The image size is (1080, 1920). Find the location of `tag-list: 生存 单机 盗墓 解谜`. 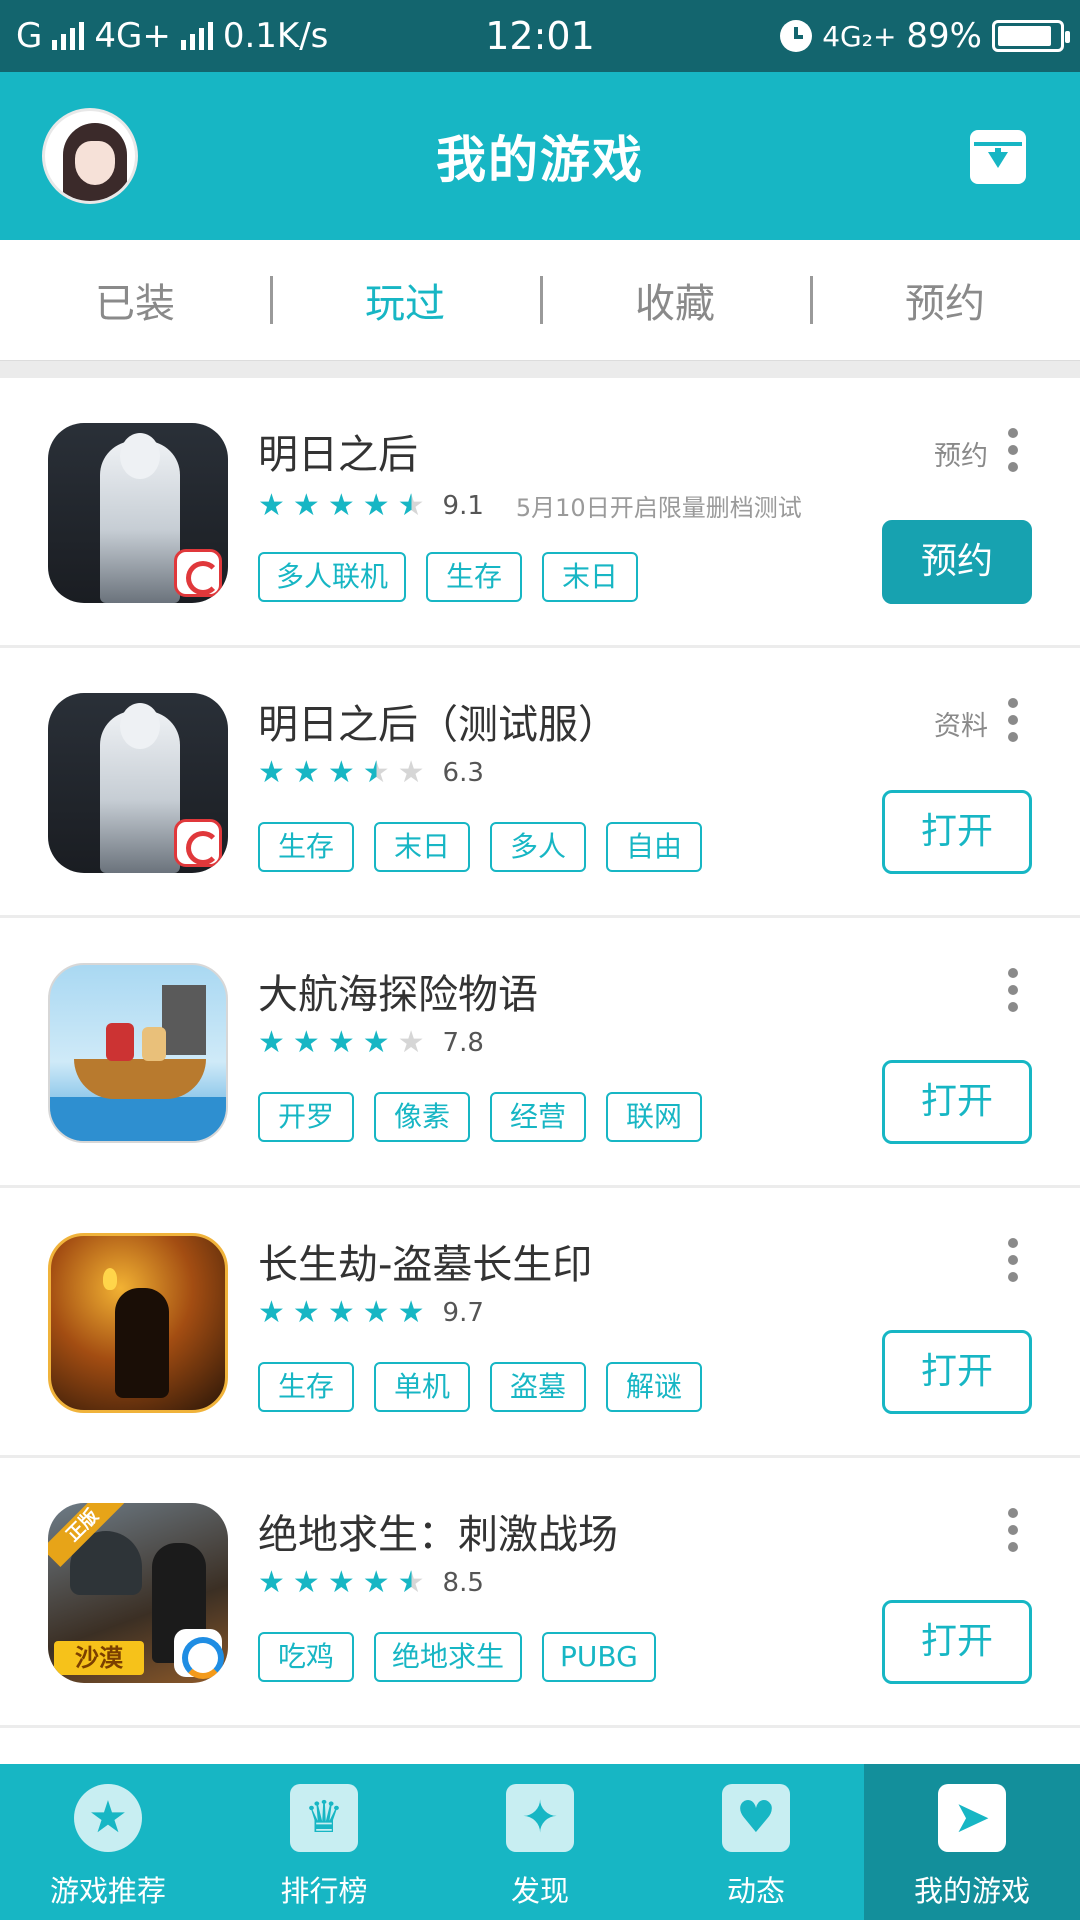

tag-list: 生存 单机 盗墓 解谜 is located at coordinates (480, 1387).